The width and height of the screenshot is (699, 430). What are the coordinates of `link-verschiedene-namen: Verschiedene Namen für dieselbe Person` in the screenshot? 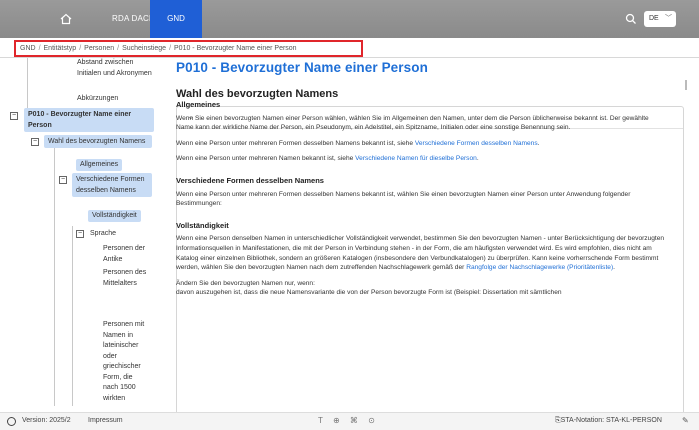 It's located at (416, 158).